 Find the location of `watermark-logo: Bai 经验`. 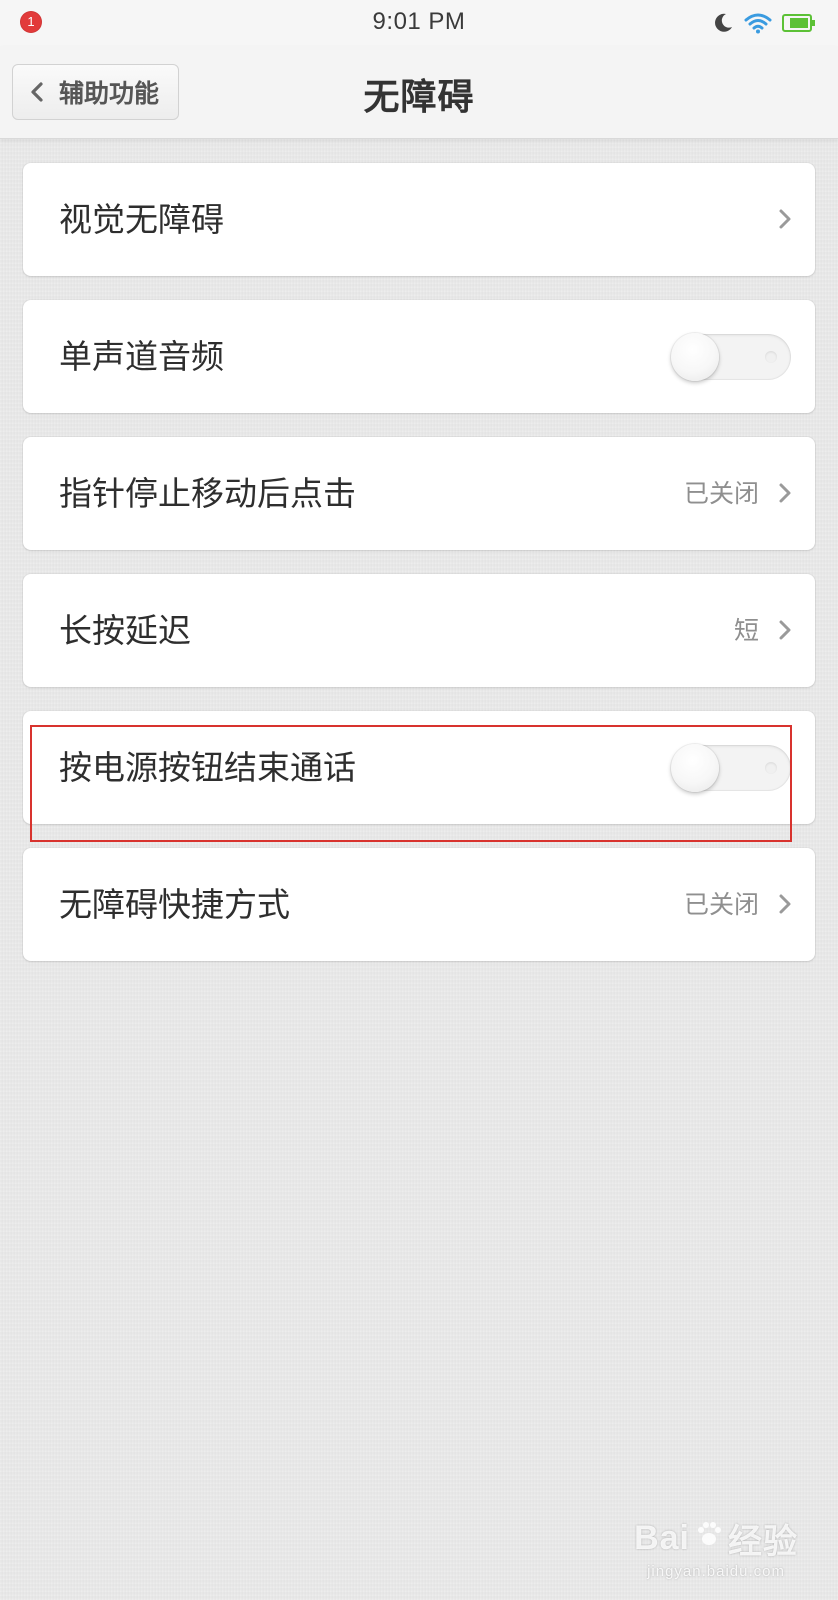

watermark-logo: Bai 经验 is located at coordinates (716, 1538).